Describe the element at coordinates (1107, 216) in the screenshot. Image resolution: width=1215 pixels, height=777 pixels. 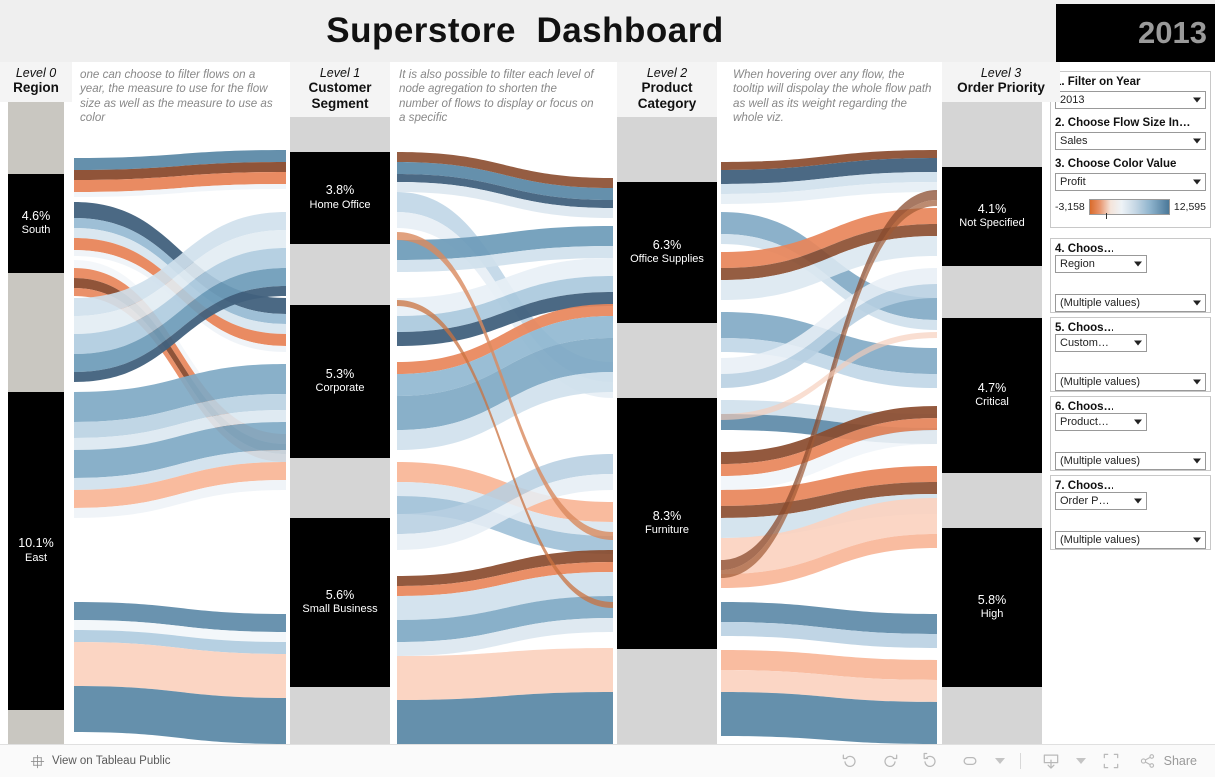
I see `legend-tick` at that location.